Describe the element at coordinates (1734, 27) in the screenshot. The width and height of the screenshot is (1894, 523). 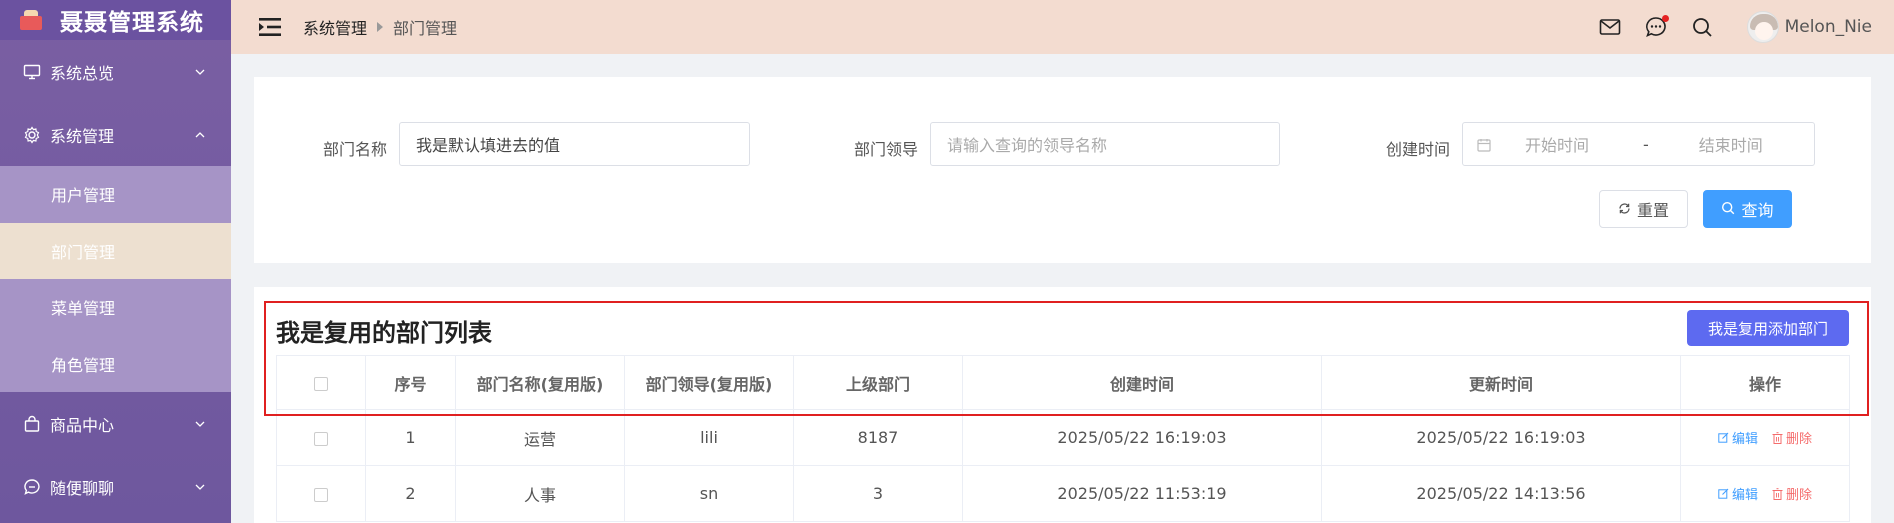
I see `header-actions: Melon_Nie` at that location.